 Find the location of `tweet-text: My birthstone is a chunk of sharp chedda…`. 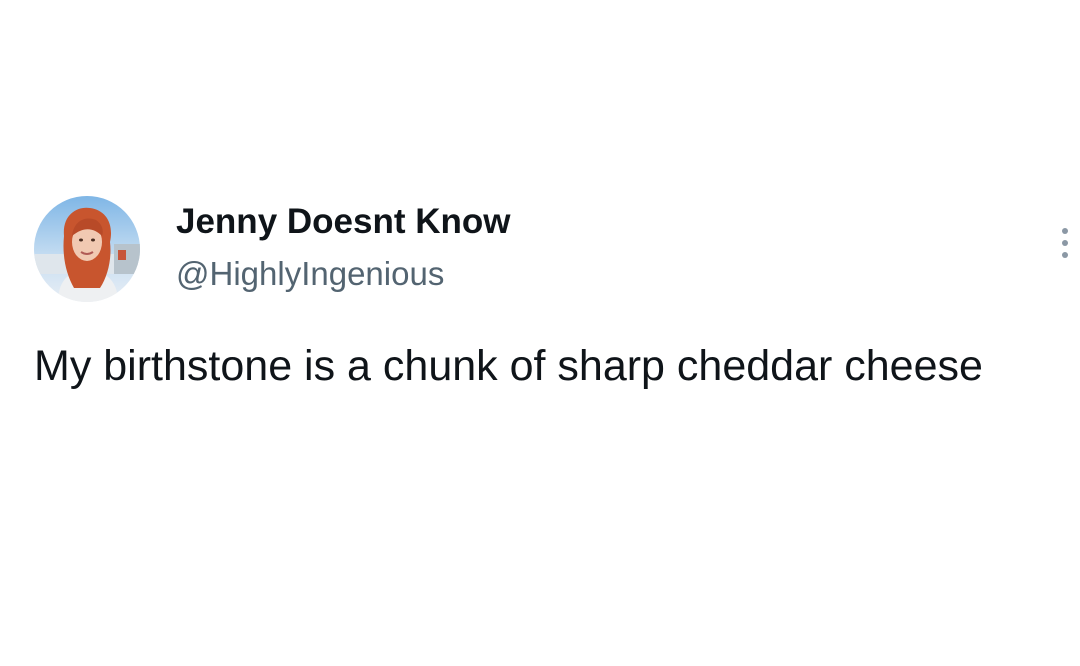

tweet-text: My birthstone is a chunk of sharp chedda… is located at coordinates (508, 366).